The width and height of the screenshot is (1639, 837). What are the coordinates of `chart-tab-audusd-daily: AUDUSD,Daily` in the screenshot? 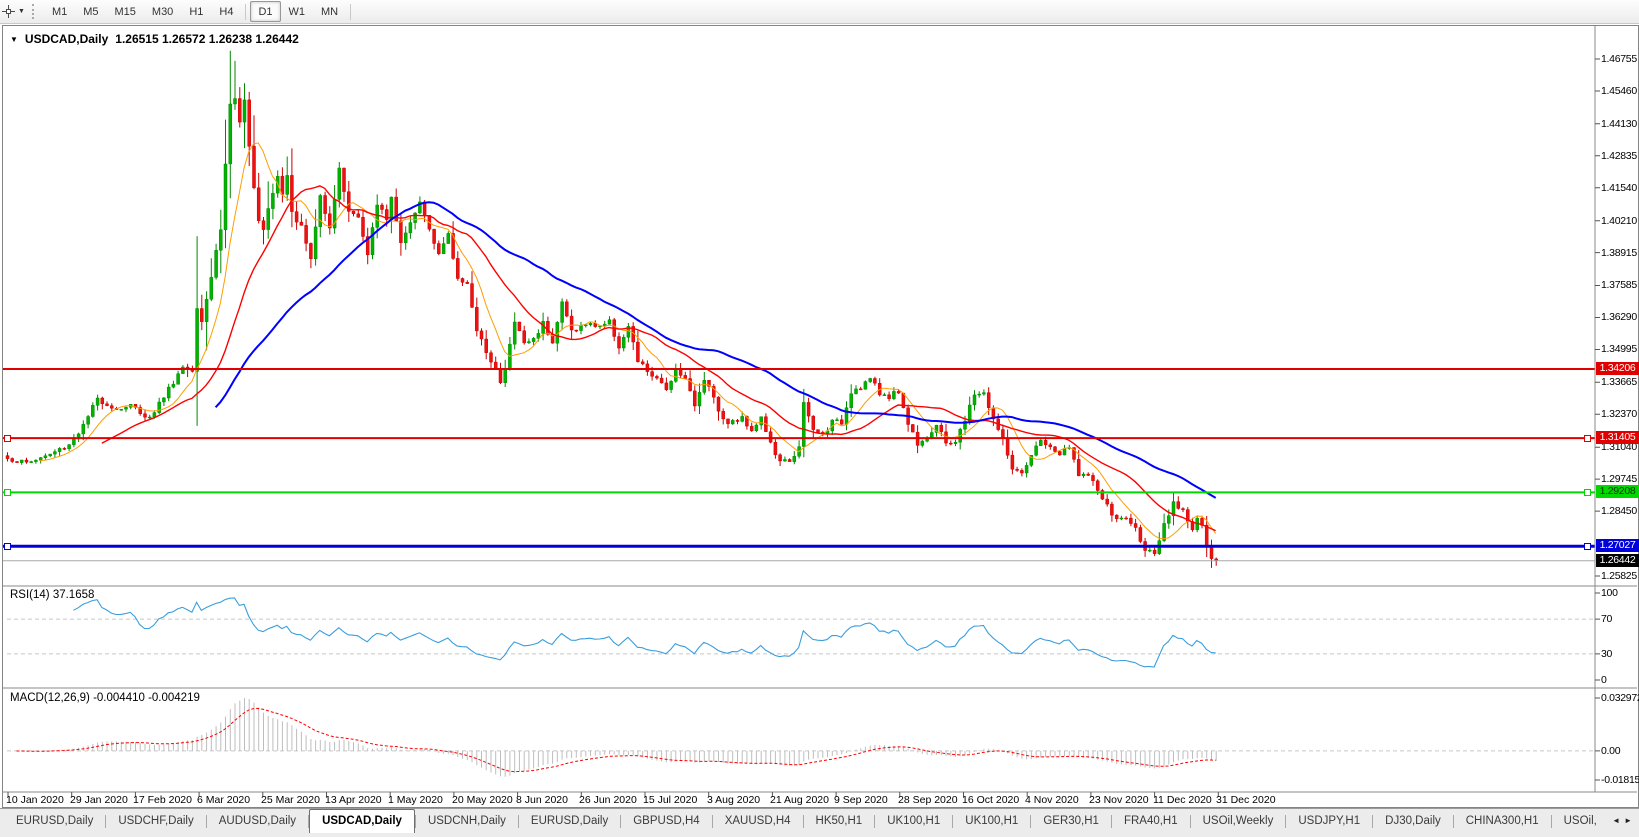 It's located at (257, 821).